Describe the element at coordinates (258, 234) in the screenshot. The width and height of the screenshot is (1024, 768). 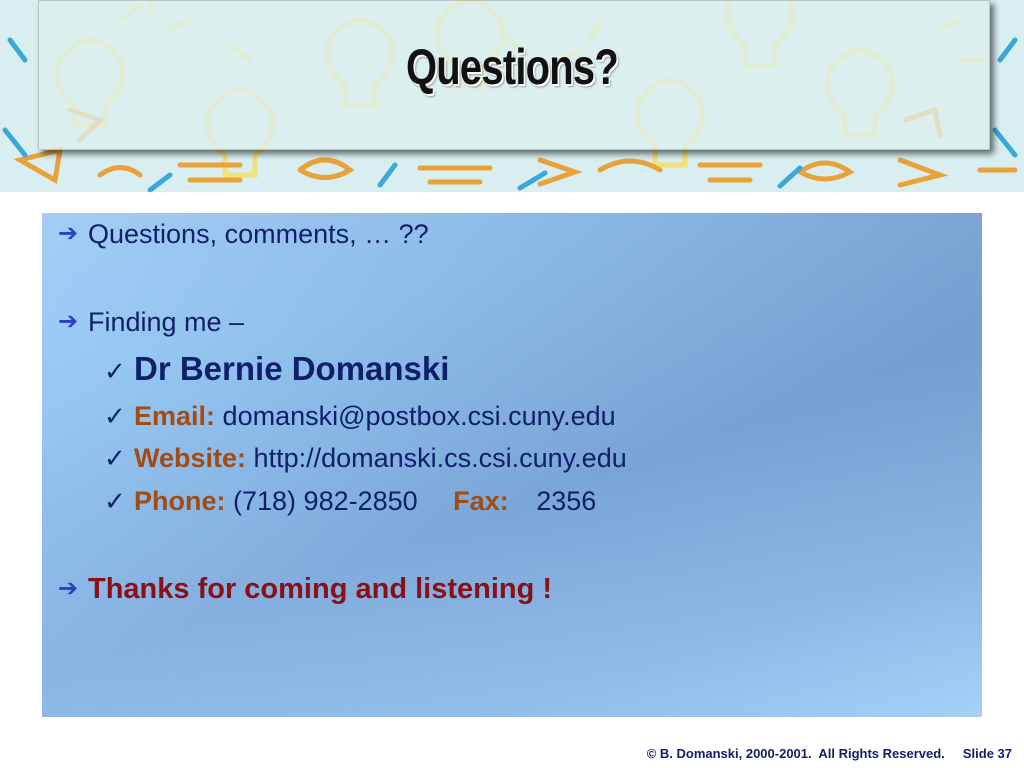
I see `bullet-text: Questions, comments, … ??` at that location.